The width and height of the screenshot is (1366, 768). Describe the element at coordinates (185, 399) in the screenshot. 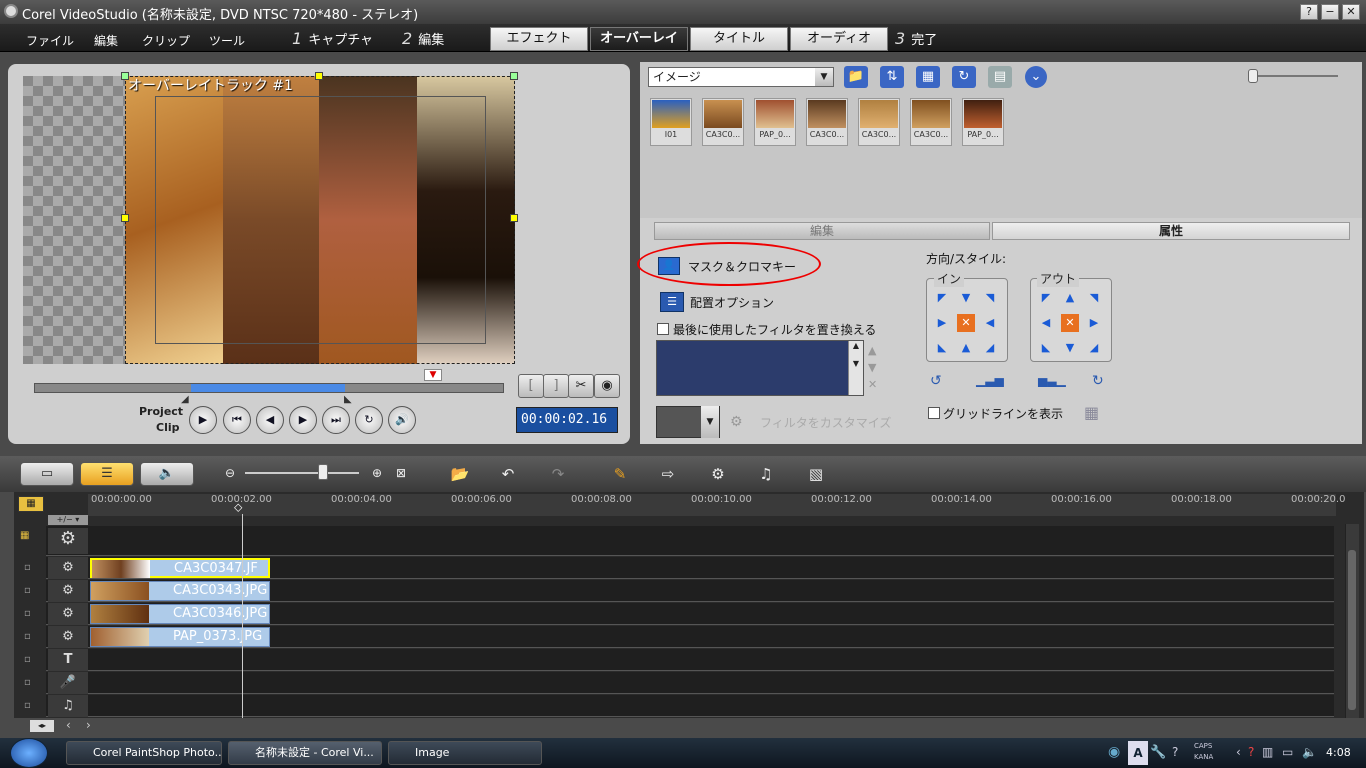

I see `mark-in-icon: ◢` at that location.